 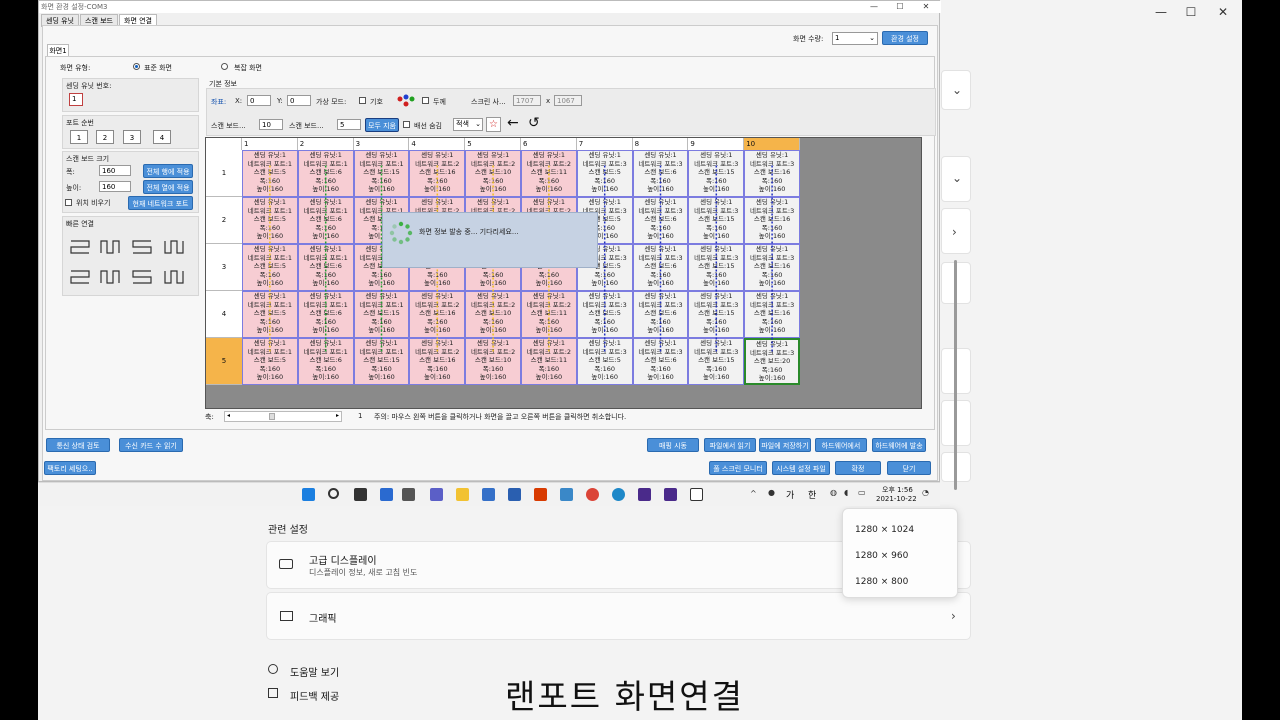 I want to click on tab-screen1: 화면1, so click(x=58, y=50).